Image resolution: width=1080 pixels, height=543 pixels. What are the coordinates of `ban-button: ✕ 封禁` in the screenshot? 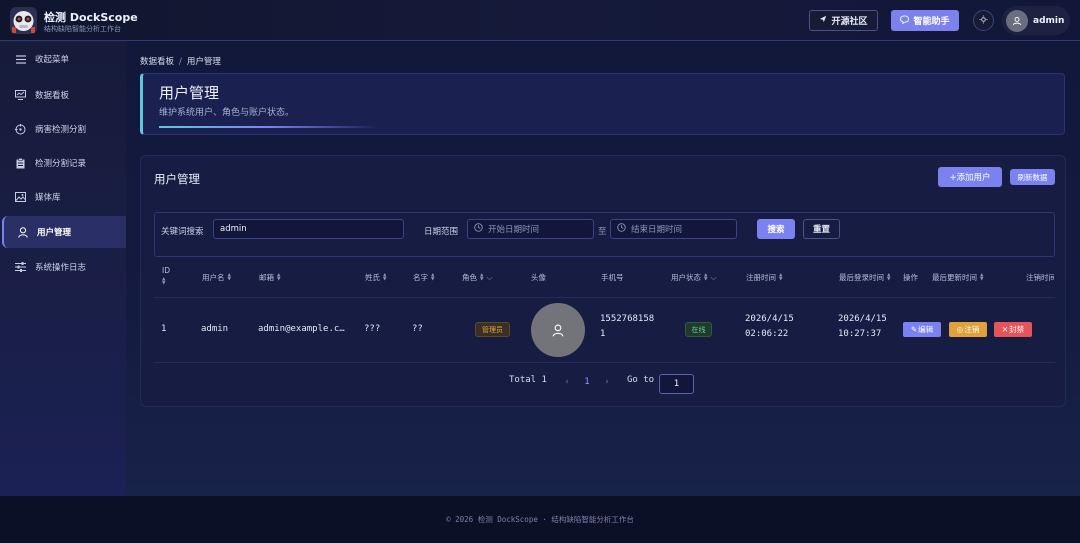 It's located at (1013, 329).